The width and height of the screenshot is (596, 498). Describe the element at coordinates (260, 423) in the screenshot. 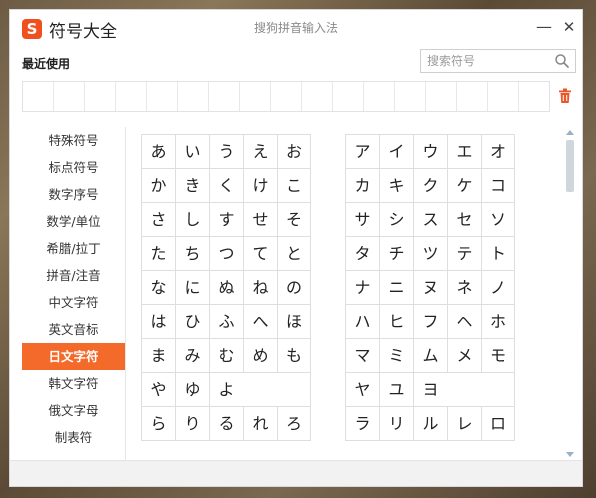

I see `symbol-cell: れ` at that location.